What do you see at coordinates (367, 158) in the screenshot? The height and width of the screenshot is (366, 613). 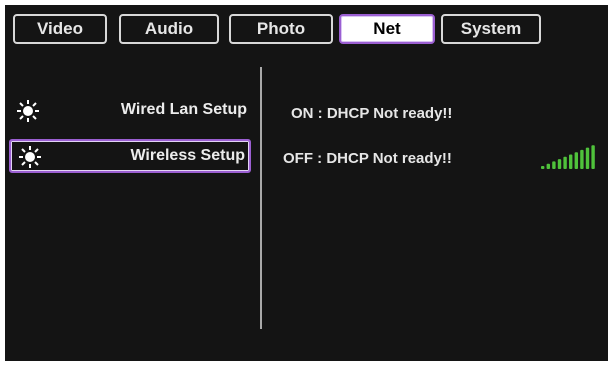 I see `wireless-status-text: OFF : DHCP Not ready!!` at bounding box center [367, 158].